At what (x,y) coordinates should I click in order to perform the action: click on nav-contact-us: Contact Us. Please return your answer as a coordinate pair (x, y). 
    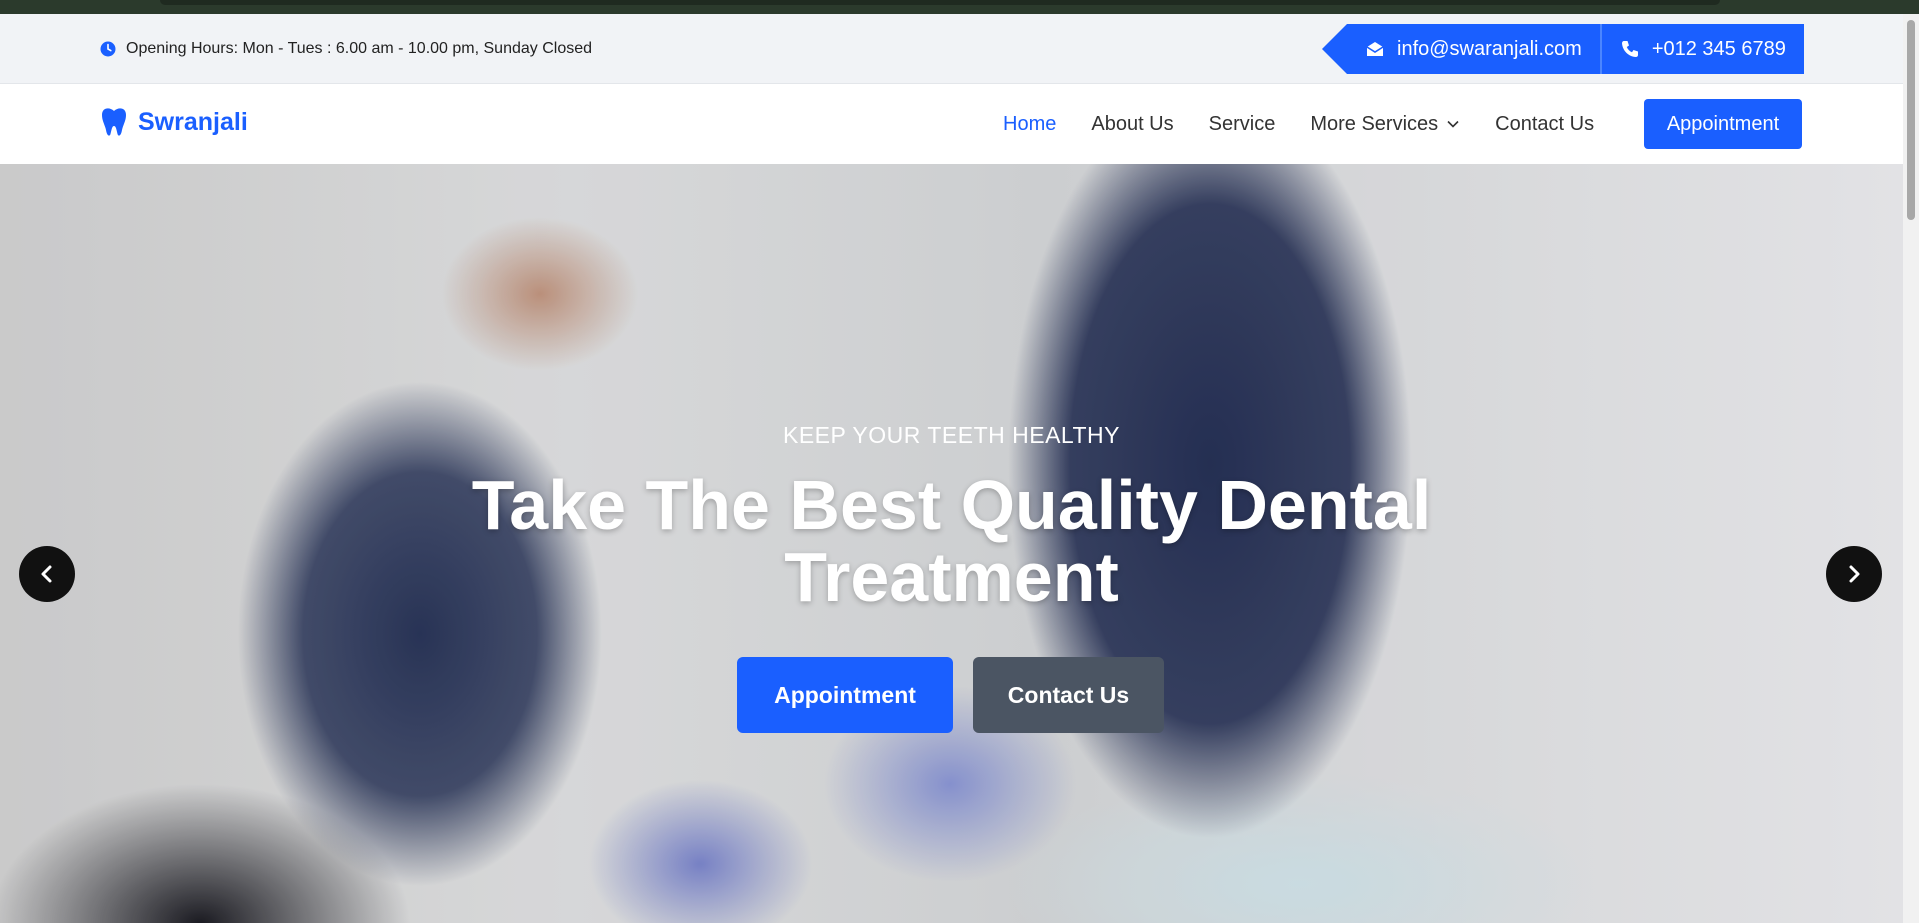
    Looking at the image, I should click on (1544, 124).